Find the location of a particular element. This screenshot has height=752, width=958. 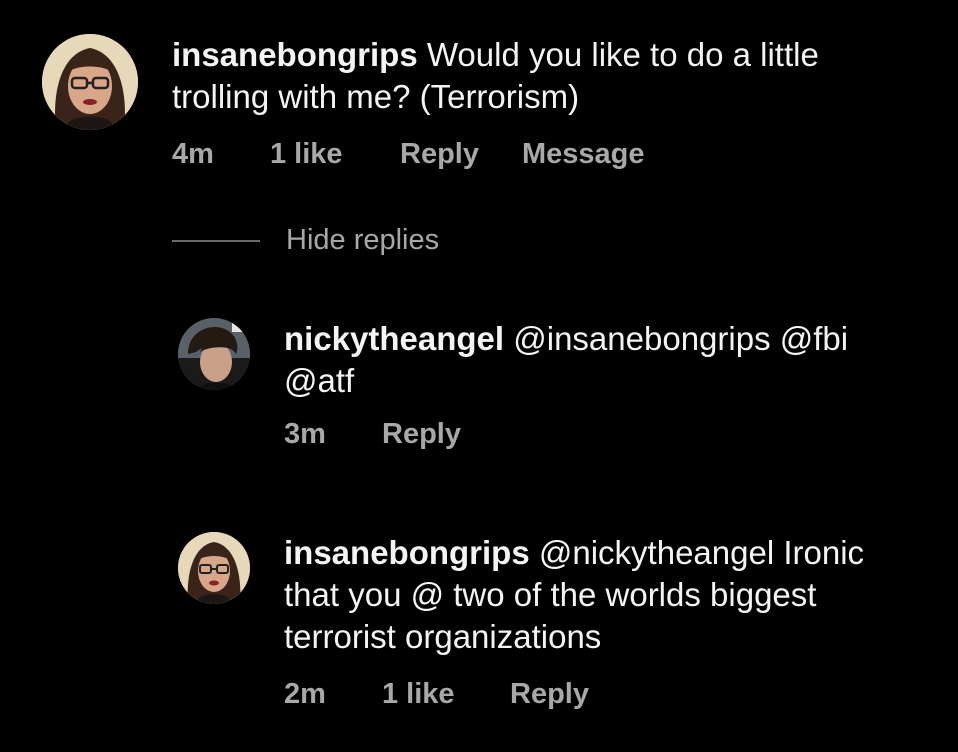

reply-actions: 3m Reply is located at coordinates (594, 434).